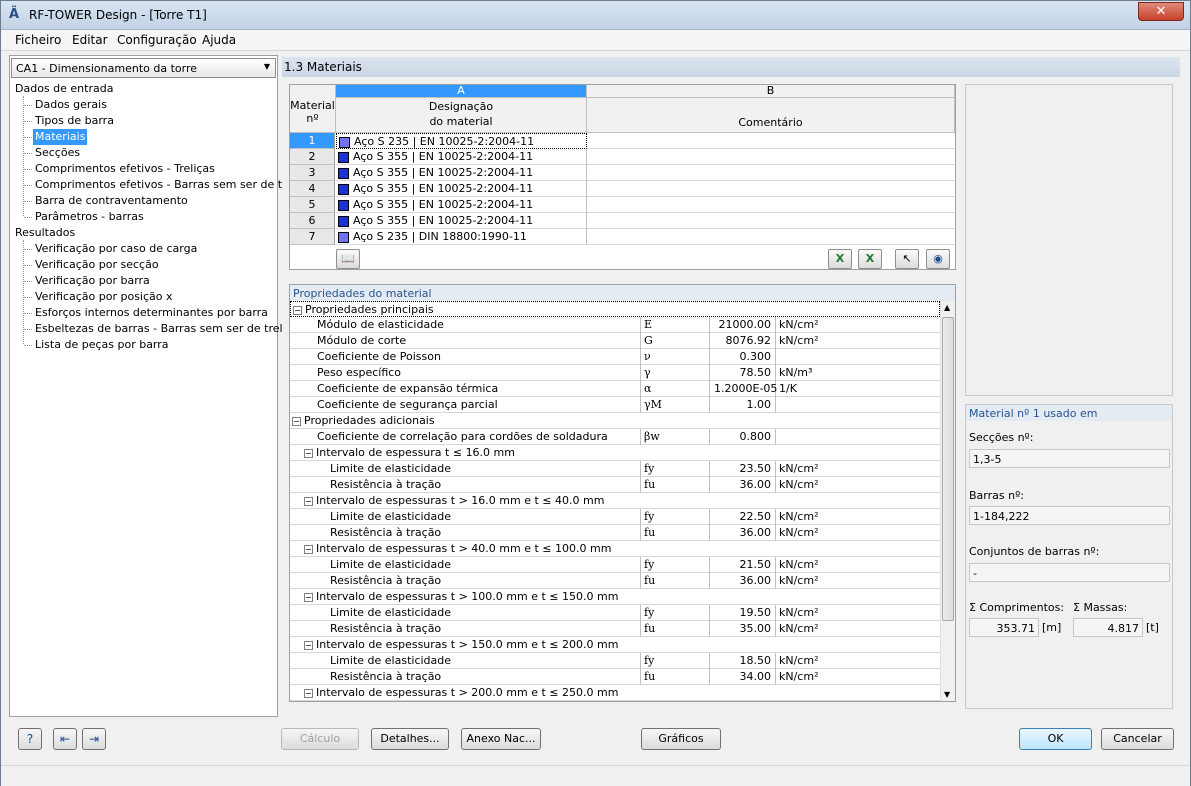 Image resolution: width=1191 pixels, height=786 pixels. I want to click on tree-root-results: Resultados, so click(45, 233).